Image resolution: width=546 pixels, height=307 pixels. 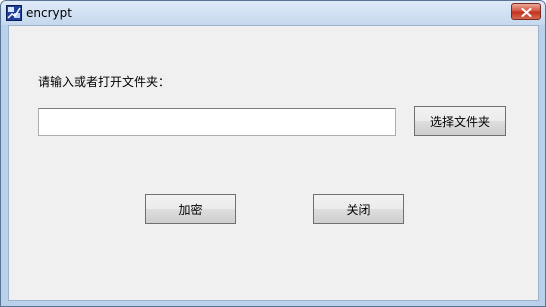 What do you see at coordinates (217, 122) in the screenshot?
I see `folder-path-input` at bounding box center [217, 122].